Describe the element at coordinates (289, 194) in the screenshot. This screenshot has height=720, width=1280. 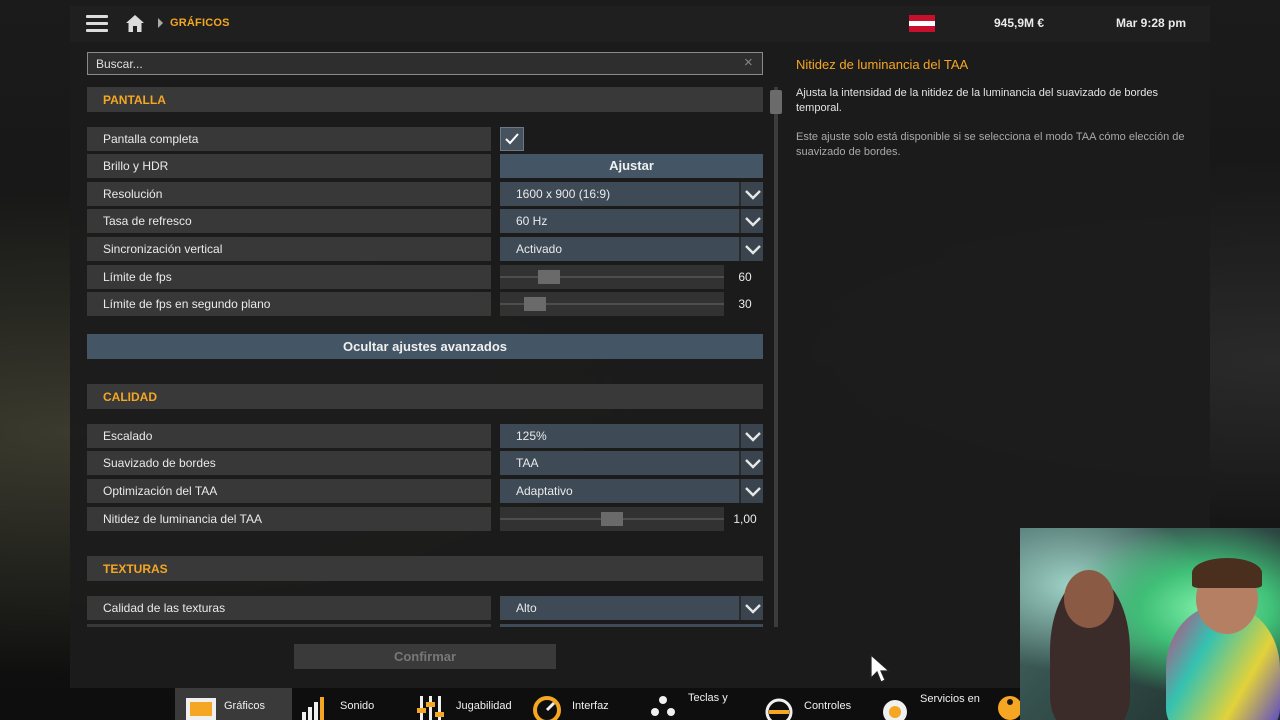
I see `setting-label: Resolución` at that location.